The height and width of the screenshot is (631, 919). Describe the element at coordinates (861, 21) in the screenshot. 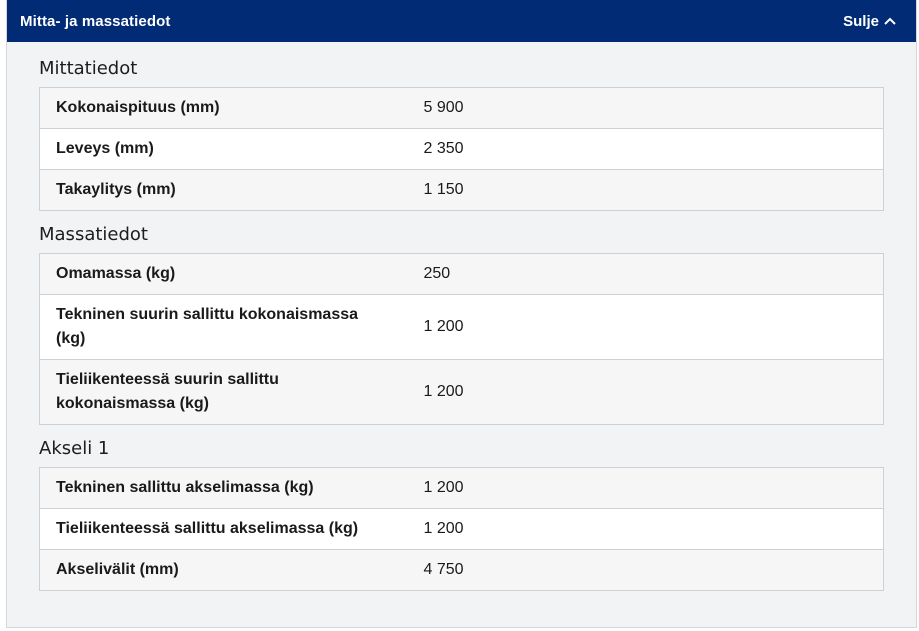

I see `close-label: Sulje` at that location.